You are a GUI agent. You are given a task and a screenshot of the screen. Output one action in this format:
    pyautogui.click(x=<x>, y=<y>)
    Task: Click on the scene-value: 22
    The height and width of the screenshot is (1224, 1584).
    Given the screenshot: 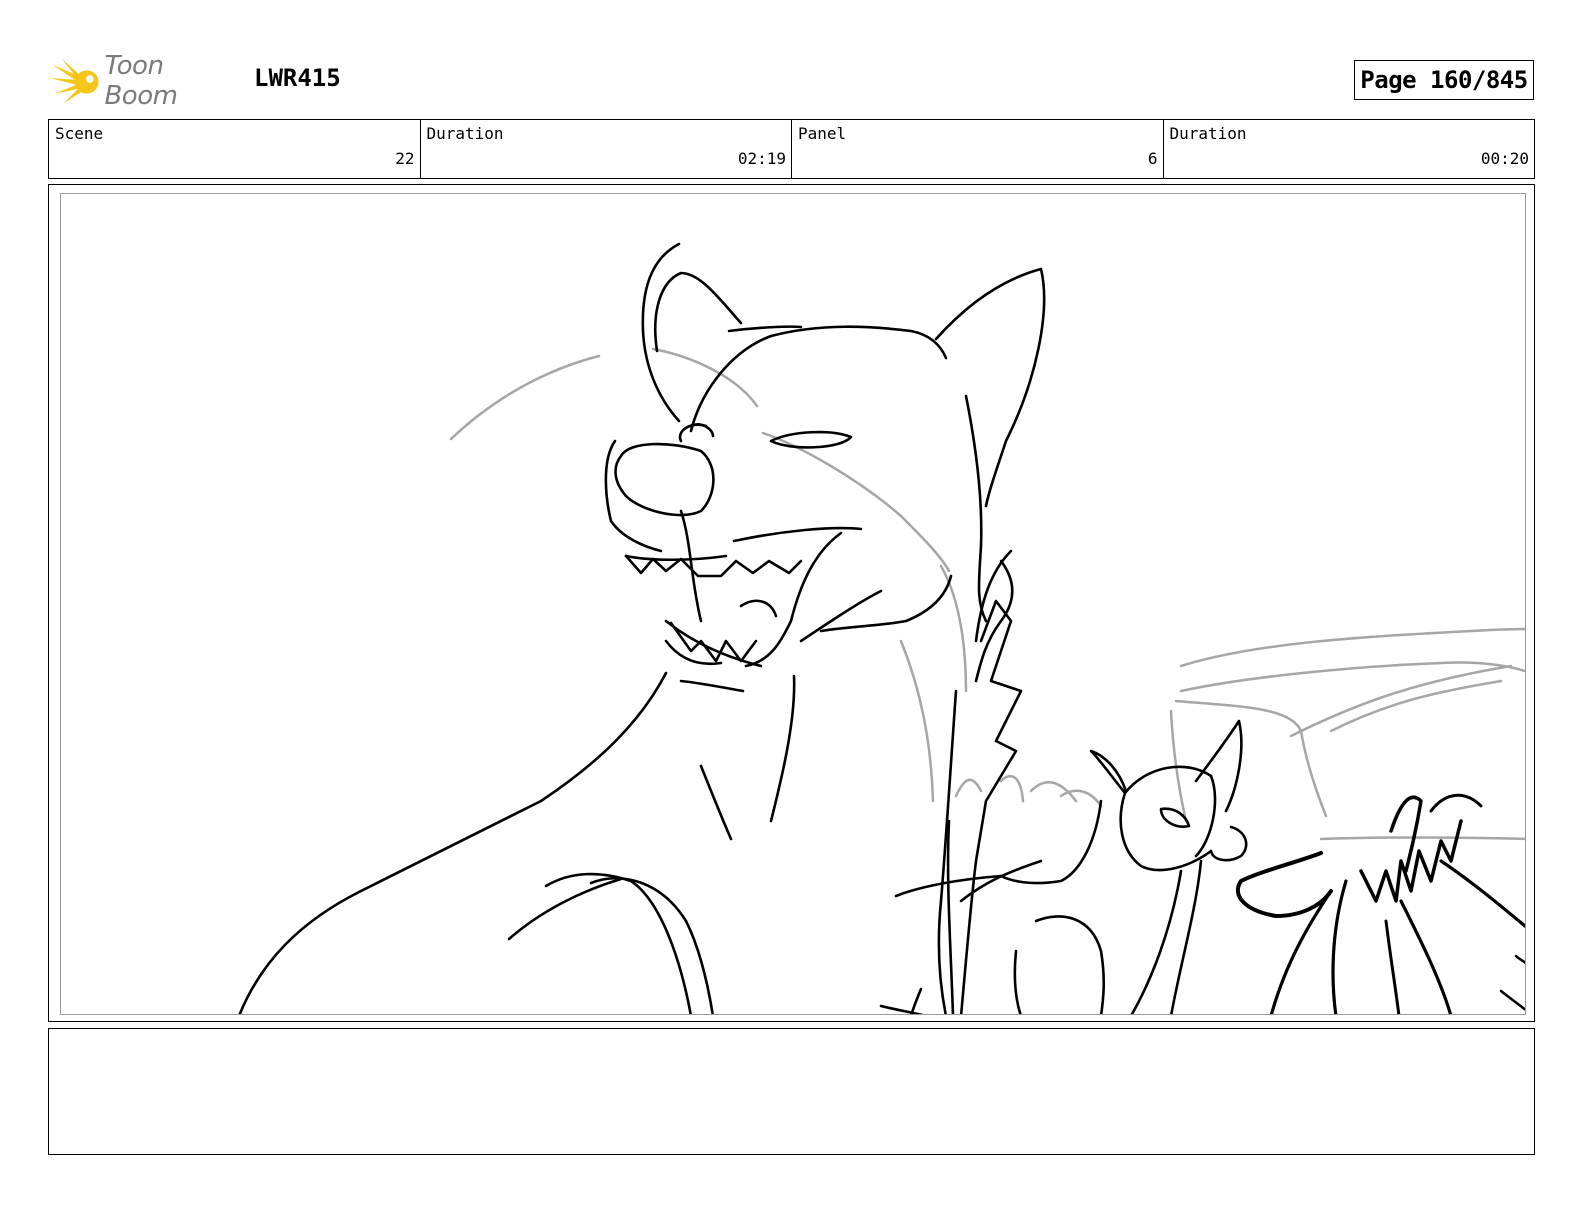 What is the action you would take?
    pyautogui.click(x=405, y=158)
    